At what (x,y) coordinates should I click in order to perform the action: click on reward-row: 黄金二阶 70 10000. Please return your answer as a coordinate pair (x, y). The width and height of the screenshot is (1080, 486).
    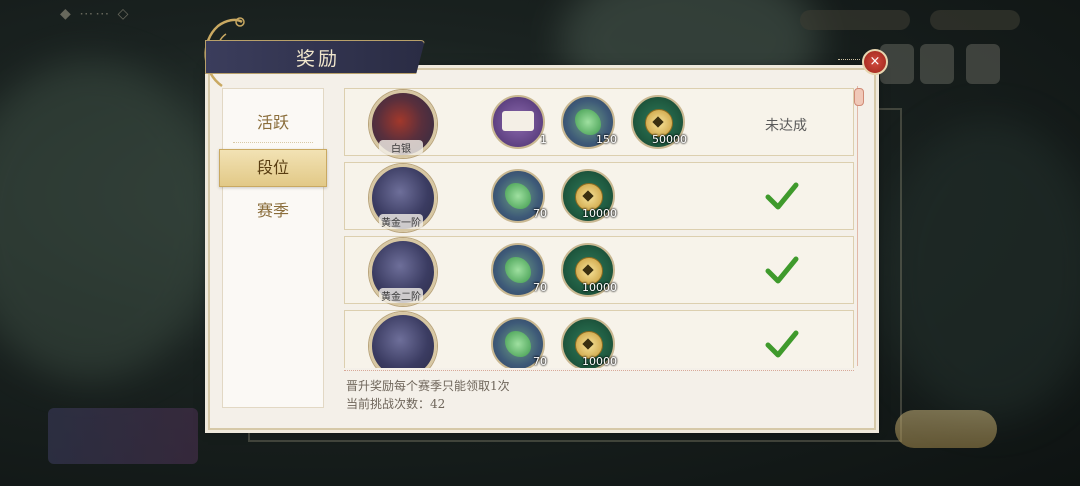
    Looking at the image, I should click on (599, 271).